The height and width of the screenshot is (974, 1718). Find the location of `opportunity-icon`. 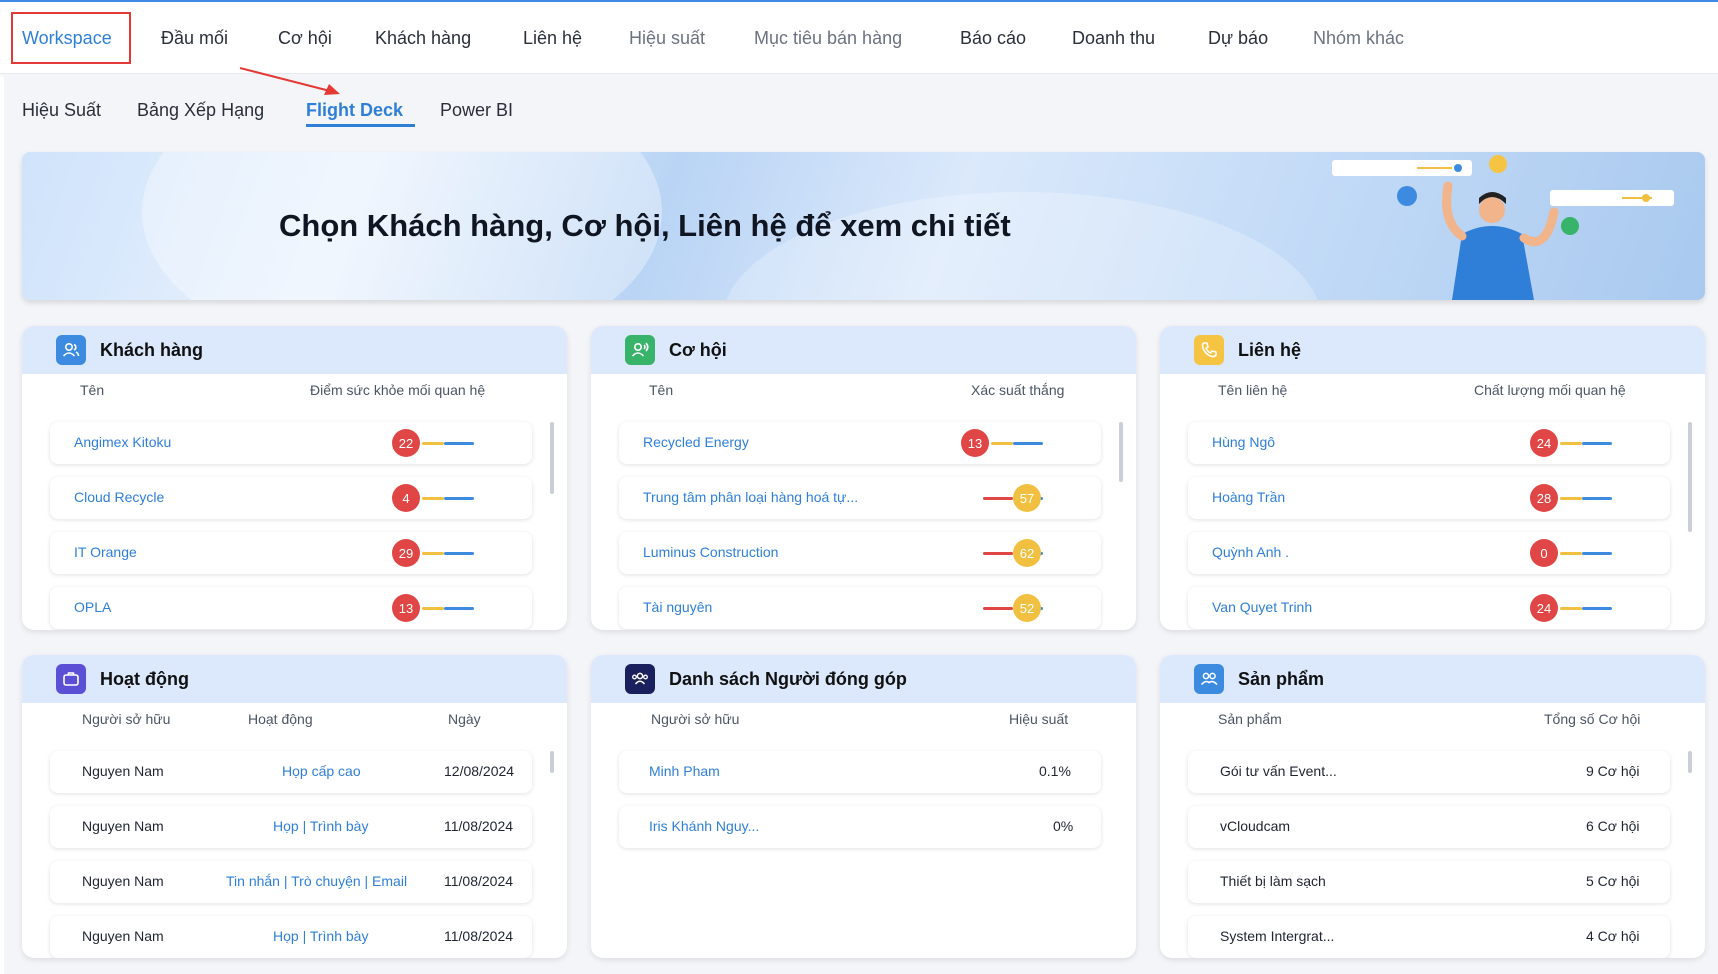

opportunity-icon is located at coordinates (640, 350).